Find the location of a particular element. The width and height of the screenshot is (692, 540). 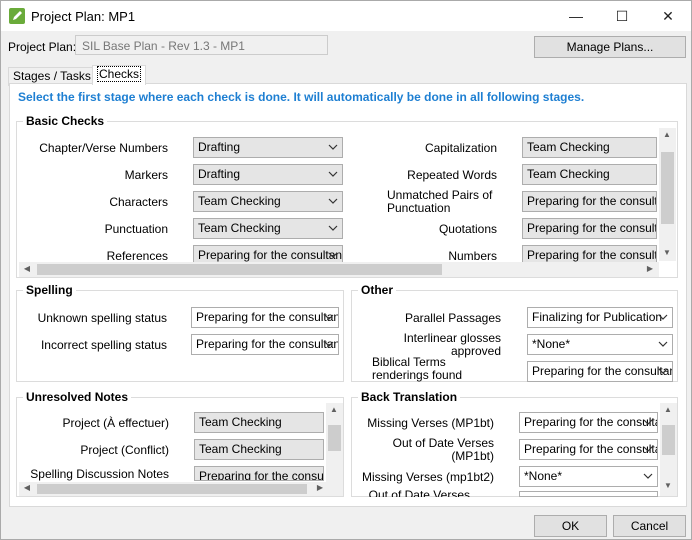

window-title: Project Plan: MP1 is located at coordinates (83, 16).